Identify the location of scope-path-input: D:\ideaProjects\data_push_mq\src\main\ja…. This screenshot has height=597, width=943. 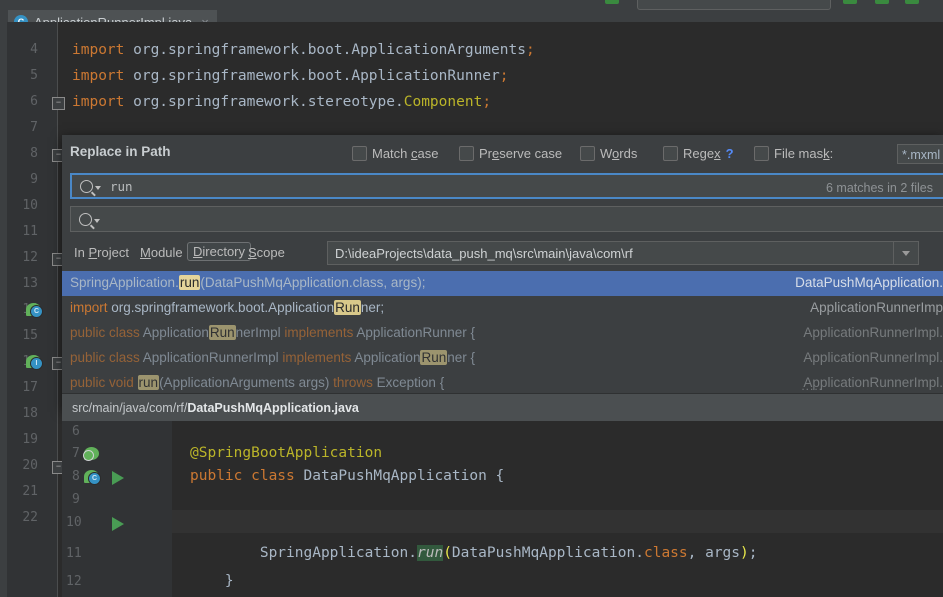
(623, 253).